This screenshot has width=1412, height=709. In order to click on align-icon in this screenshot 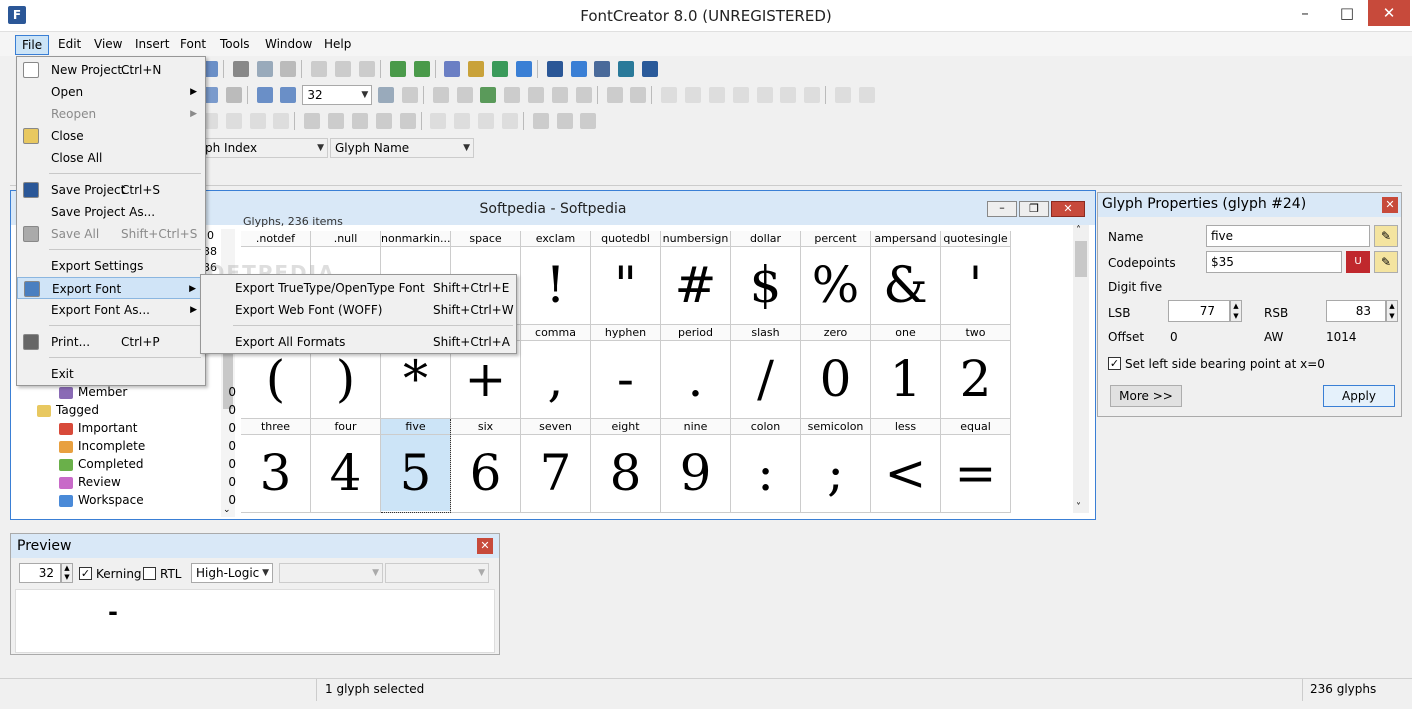, I will do `click(669, 95)`.